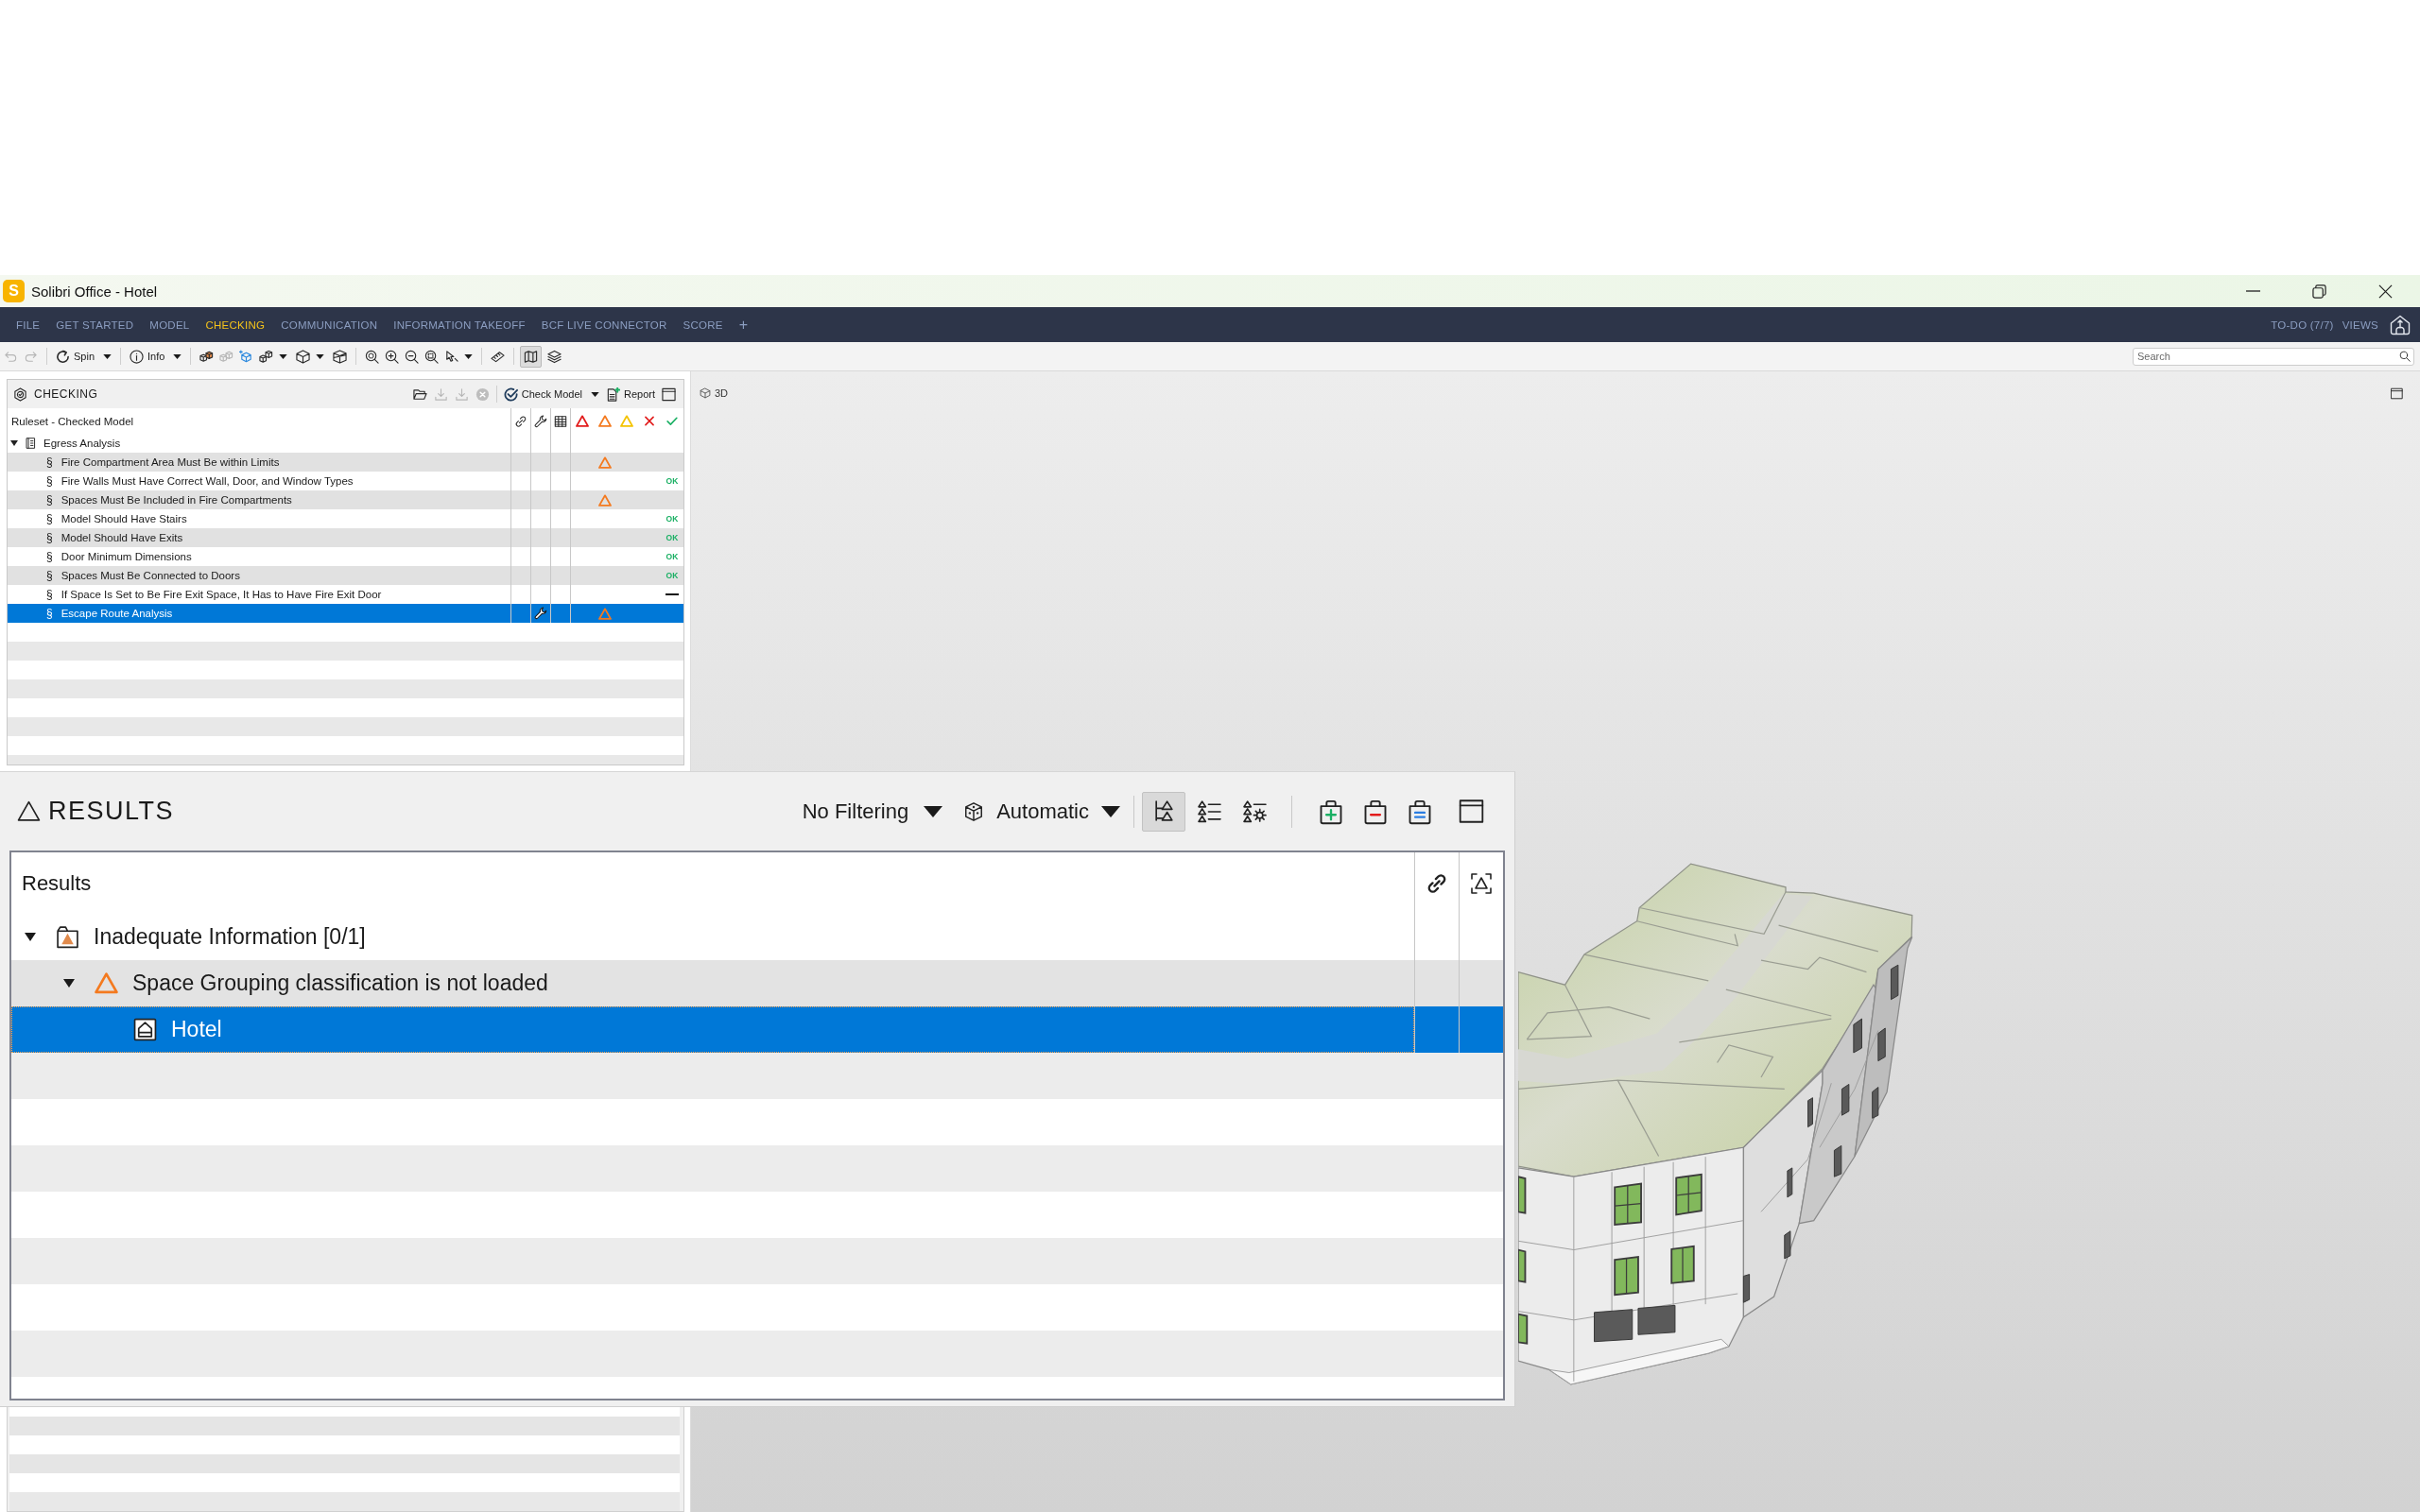 Image resolution: width=2420 pixels, height=1512 pixels. Describe the element at coordinates (1041, 811) in the screenshot. I see `mode-dropdown: Automatic` at that location.